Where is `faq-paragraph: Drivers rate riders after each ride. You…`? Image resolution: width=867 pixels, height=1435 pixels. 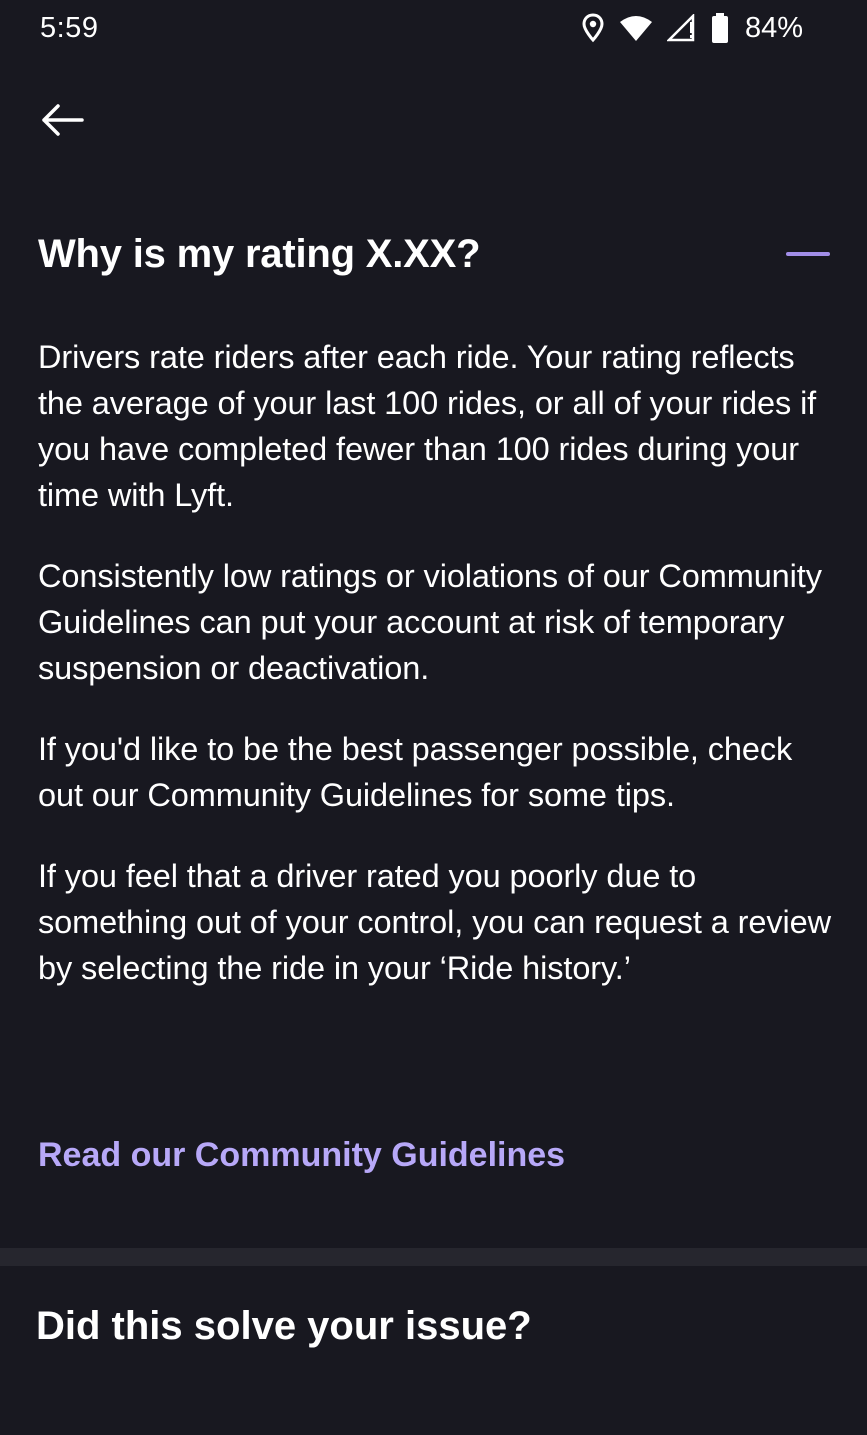
faq-paragraph: Drivers rate riders after each ride. You… is located at coordinates (427, 426).